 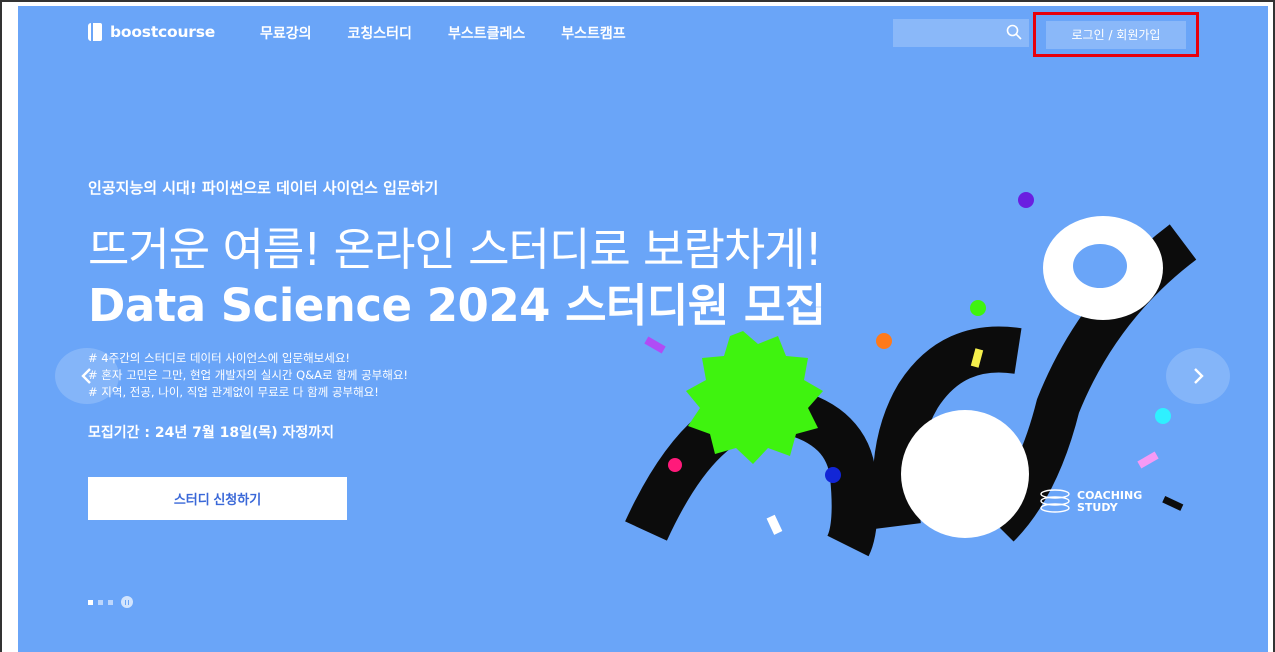 What do you see at coordinates (263, 188) in the screenshot?
I see `hero-subtitle: 인공지능의 시대! 파이썬으로 데이터 사이언스 입문하기` at bounding box center [263, 188].